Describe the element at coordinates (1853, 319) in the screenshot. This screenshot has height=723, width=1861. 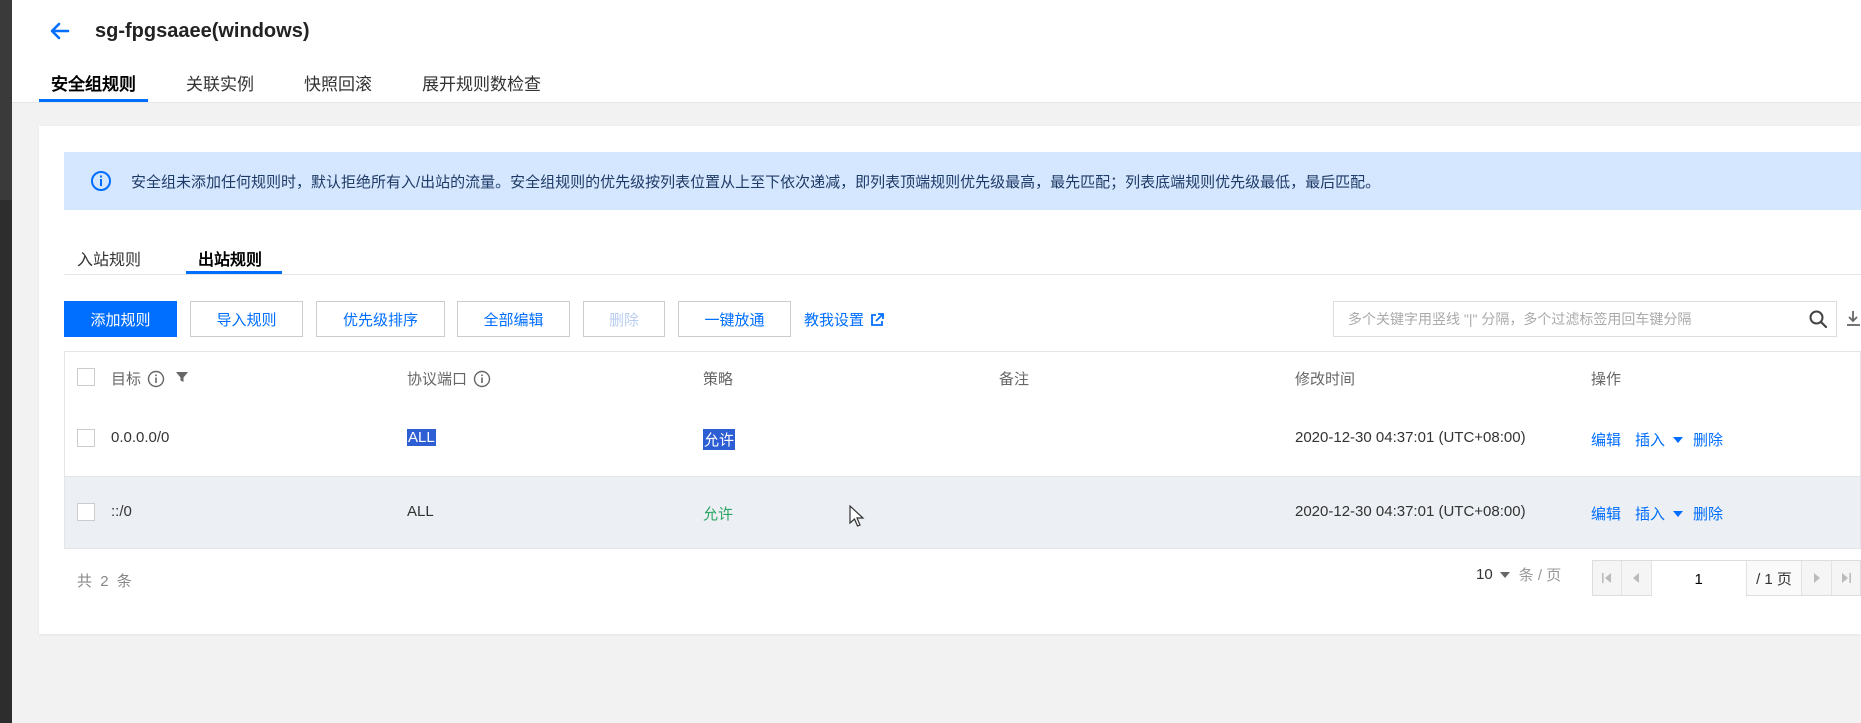
I see `download-icon` at that location.